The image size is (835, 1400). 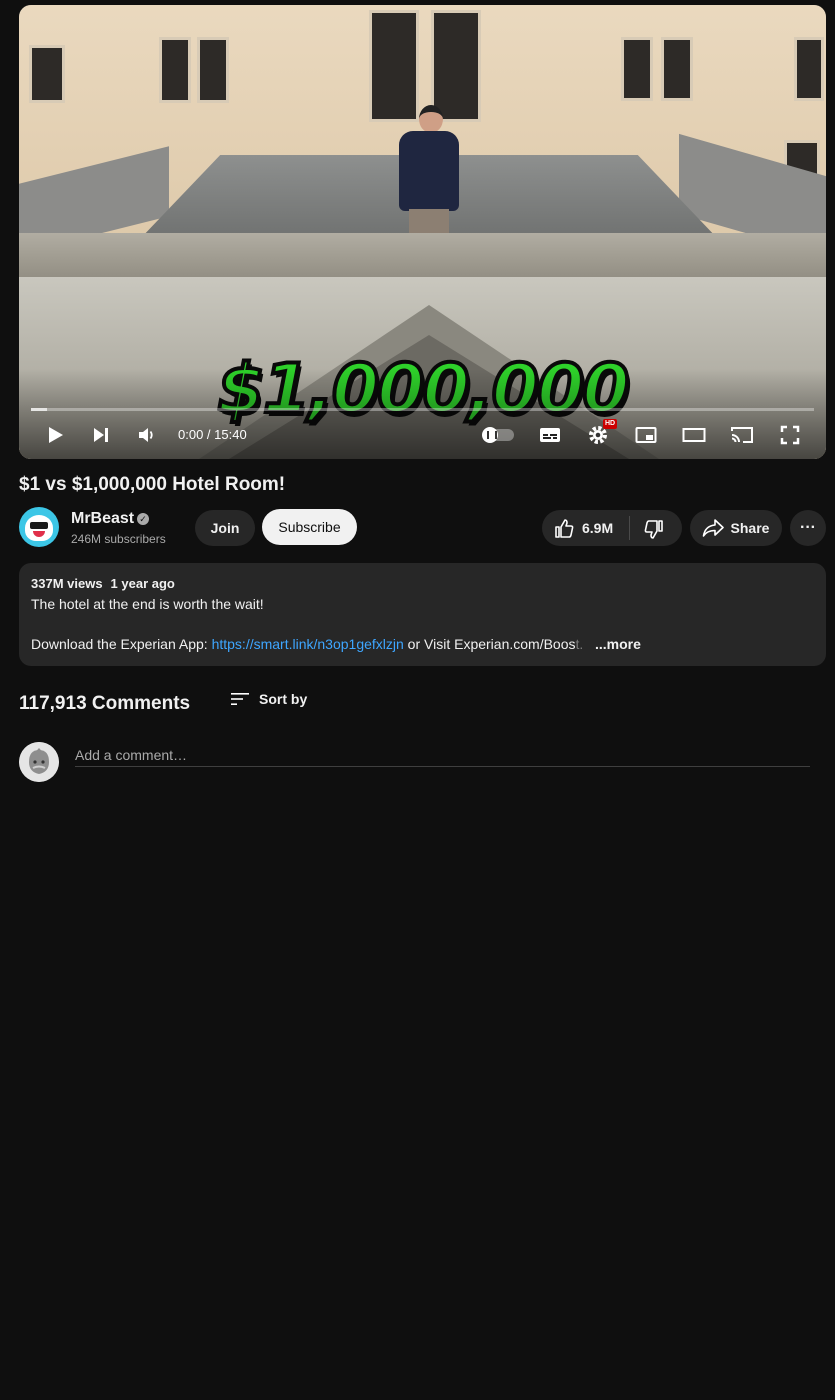 I want to click on description-text: or Visit Experian.com/Boos, so click(x=489, y=644).